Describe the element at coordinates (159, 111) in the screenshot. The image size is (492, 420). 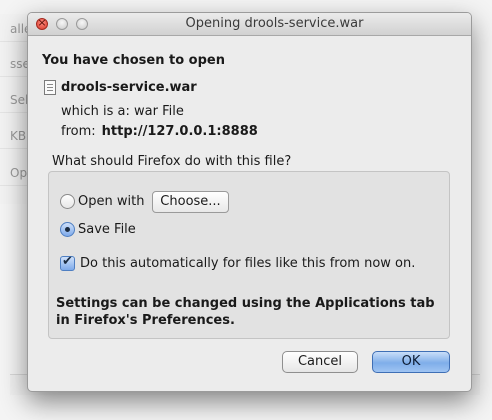
I see `file-type-value: war File` at that location.